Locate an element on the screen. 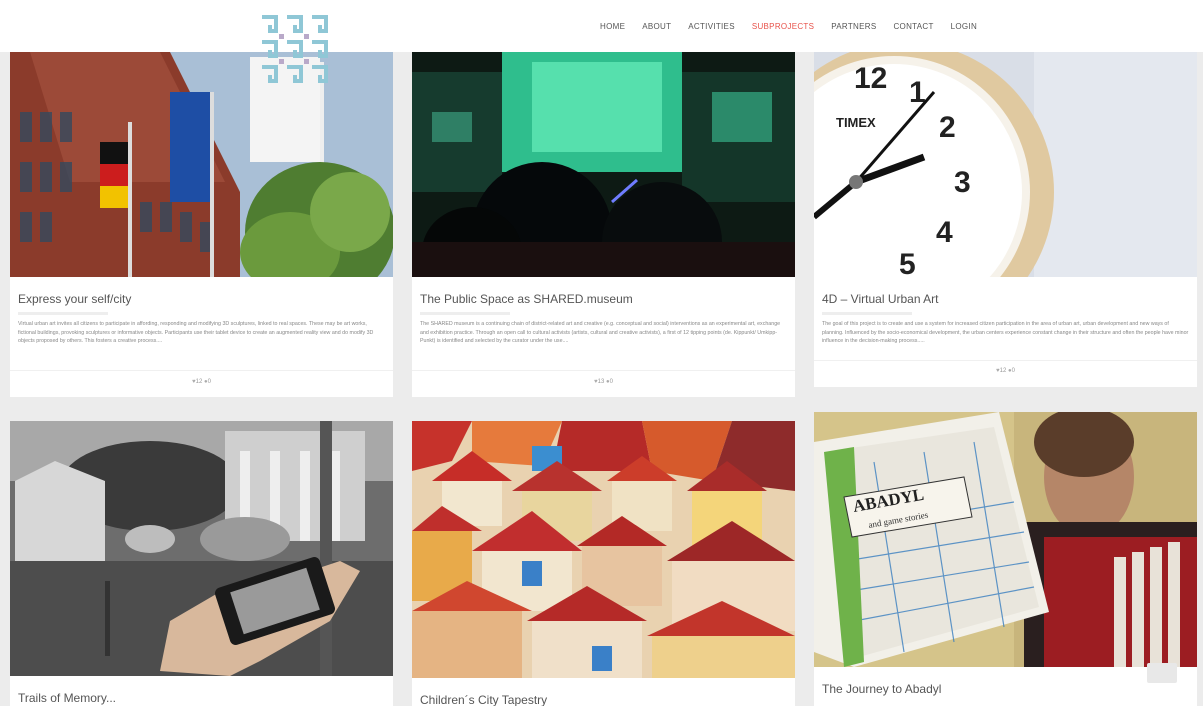  nav-about: ABOUT is located at coordinates (656, 26).